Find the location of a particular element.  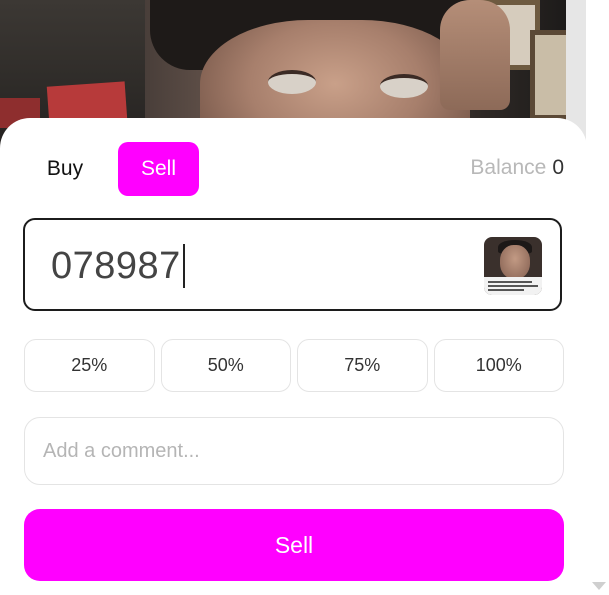

balance-display: Balance 0 is located at coordinates (517, 168).